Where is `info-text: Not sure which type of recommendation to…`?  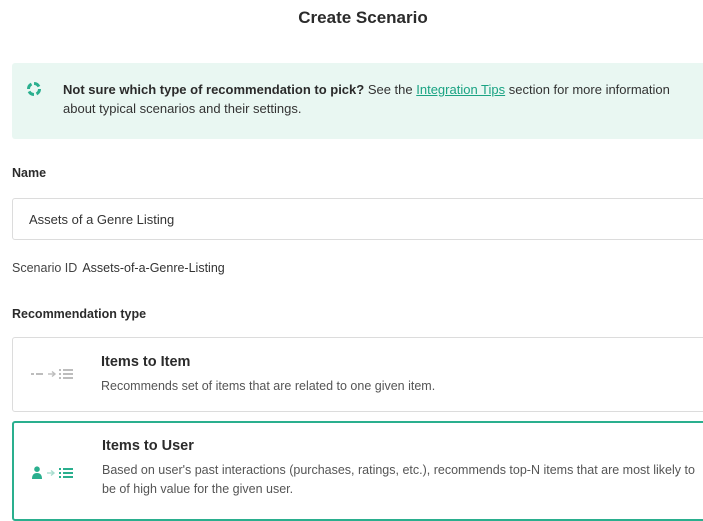
info-text: Not sure which type of recommendation to… is located at coordinates (373, 99).